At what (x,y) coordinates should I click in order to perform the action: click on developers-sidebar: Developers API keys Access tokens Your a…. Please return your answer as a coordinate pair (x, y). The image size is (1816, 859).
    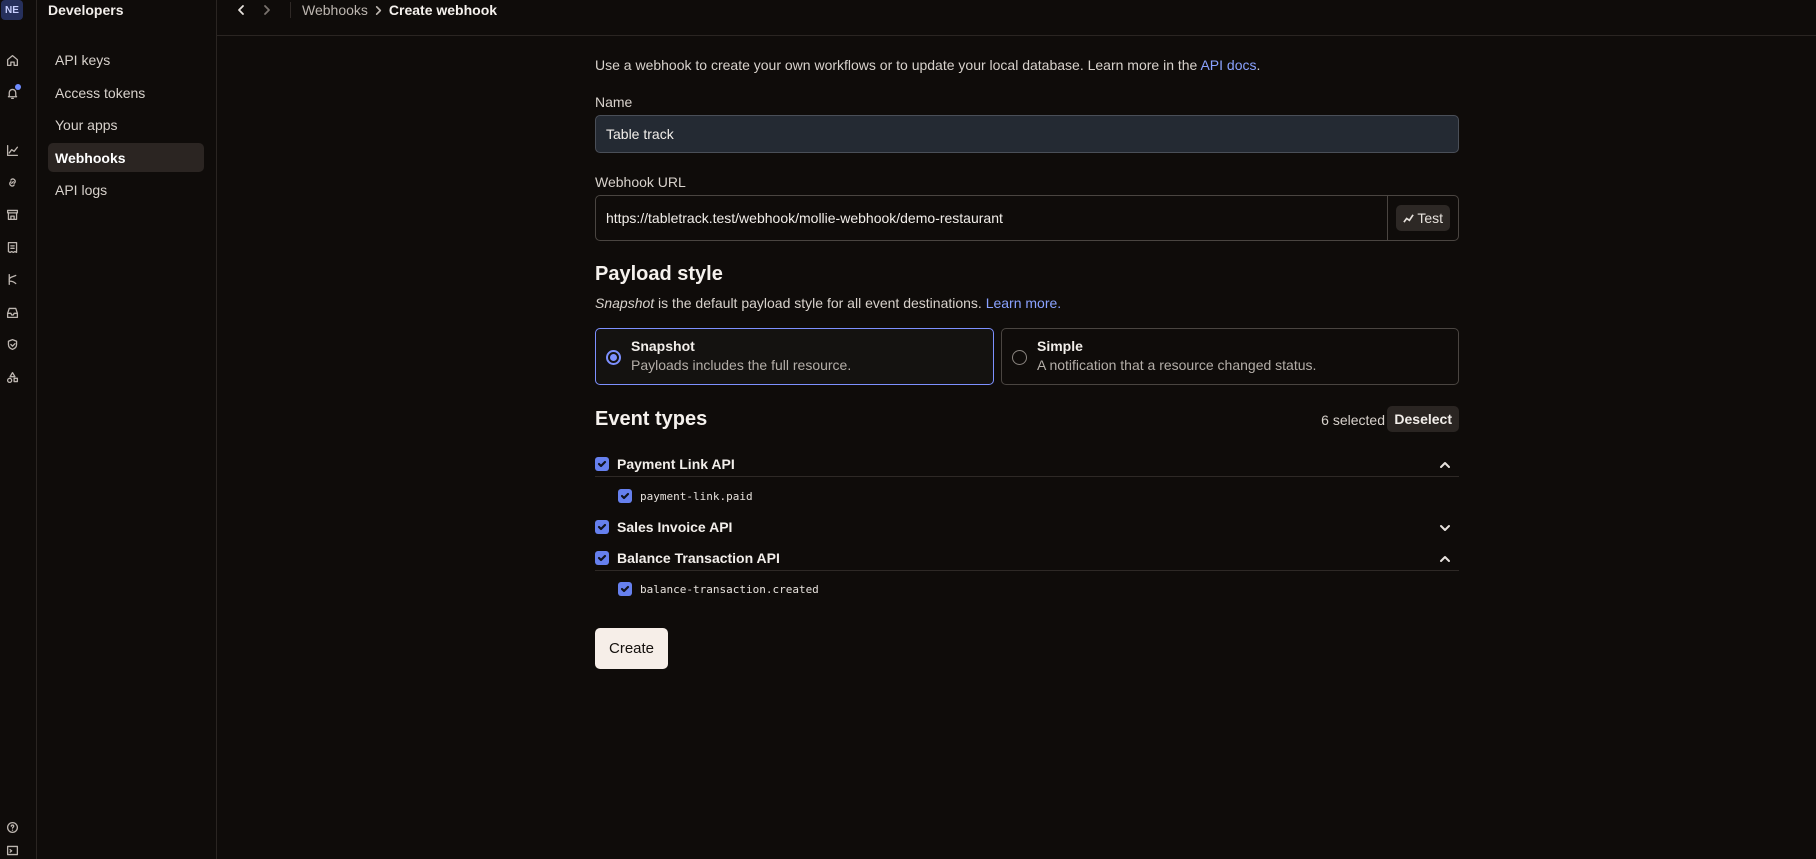
    Looking at the image, I should click on (127, 429).